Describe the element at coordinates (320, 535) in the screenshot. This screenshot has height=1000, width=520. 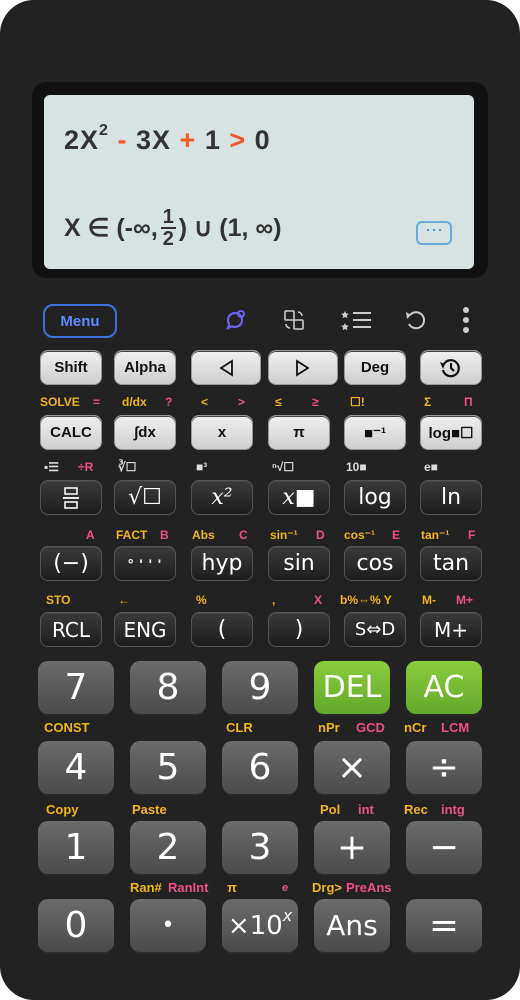
I see `var-d-label: D` at that location.